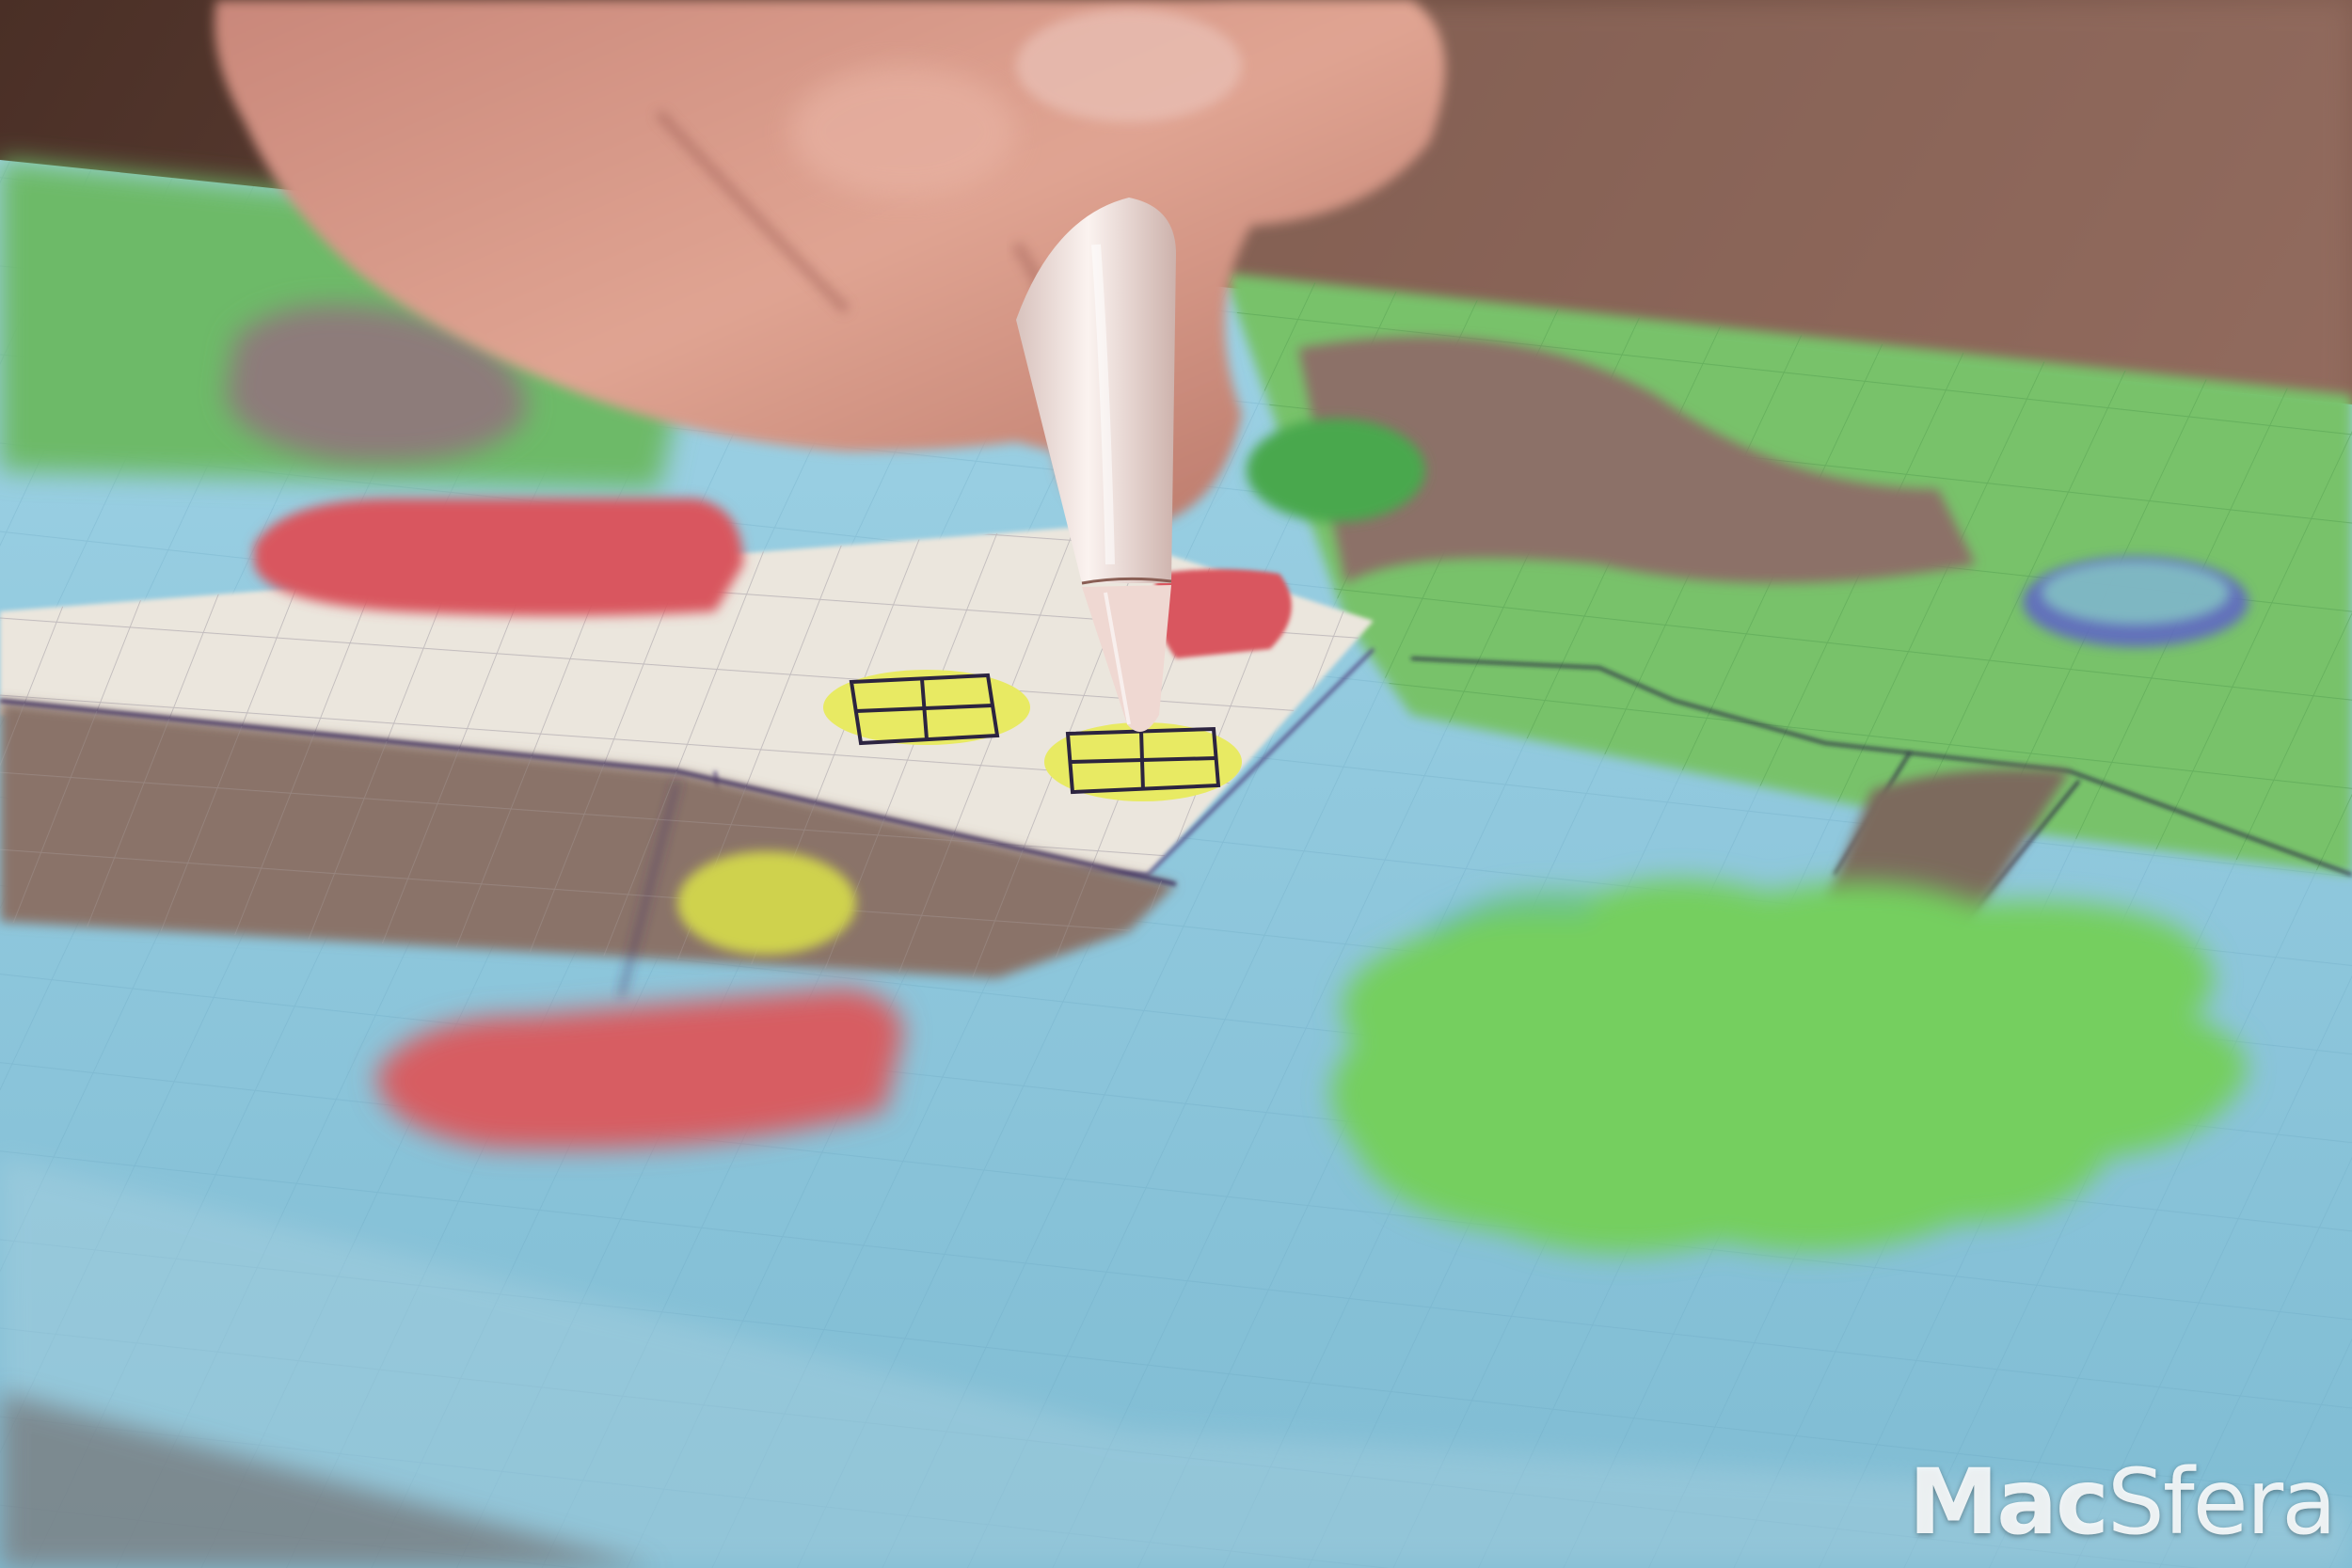  I want to click on watermark-sfera: Sfera, so click(2221, 1502).